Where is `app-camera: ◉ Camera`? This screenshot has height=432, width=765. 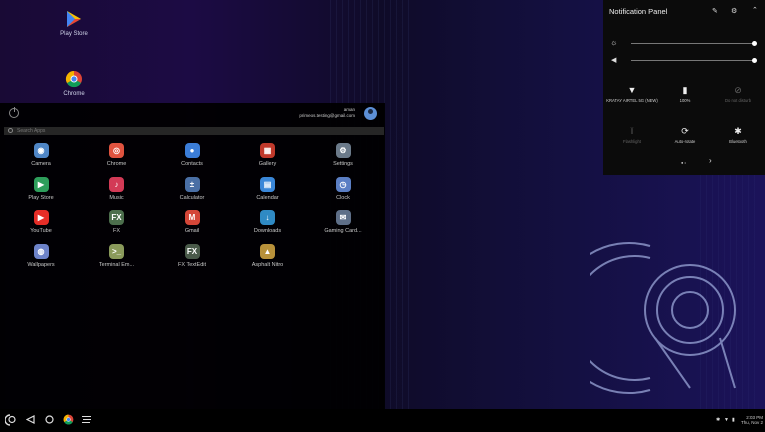 app-camera: ◉ Camera is located at coordinates (41, 155).